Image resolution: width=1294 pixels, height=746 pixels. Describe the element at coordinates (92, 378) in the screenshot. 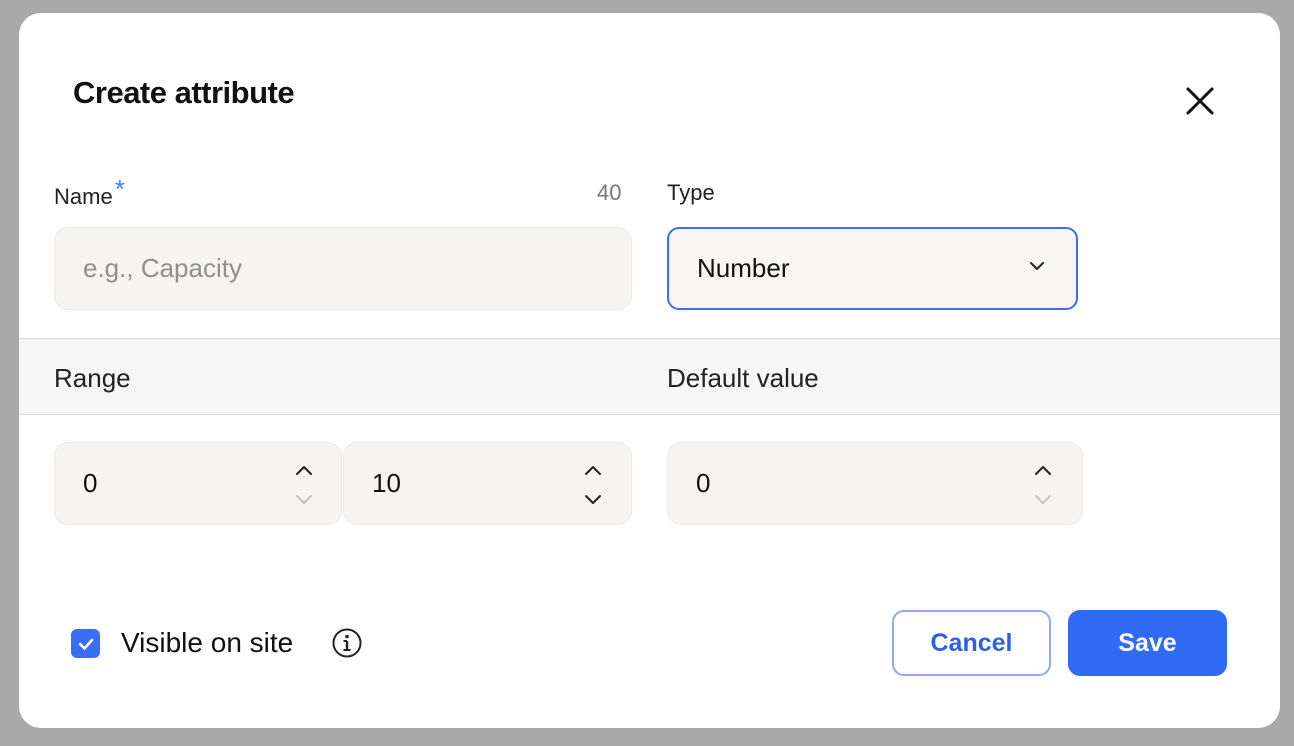

I see `range-label: Range` at that location.